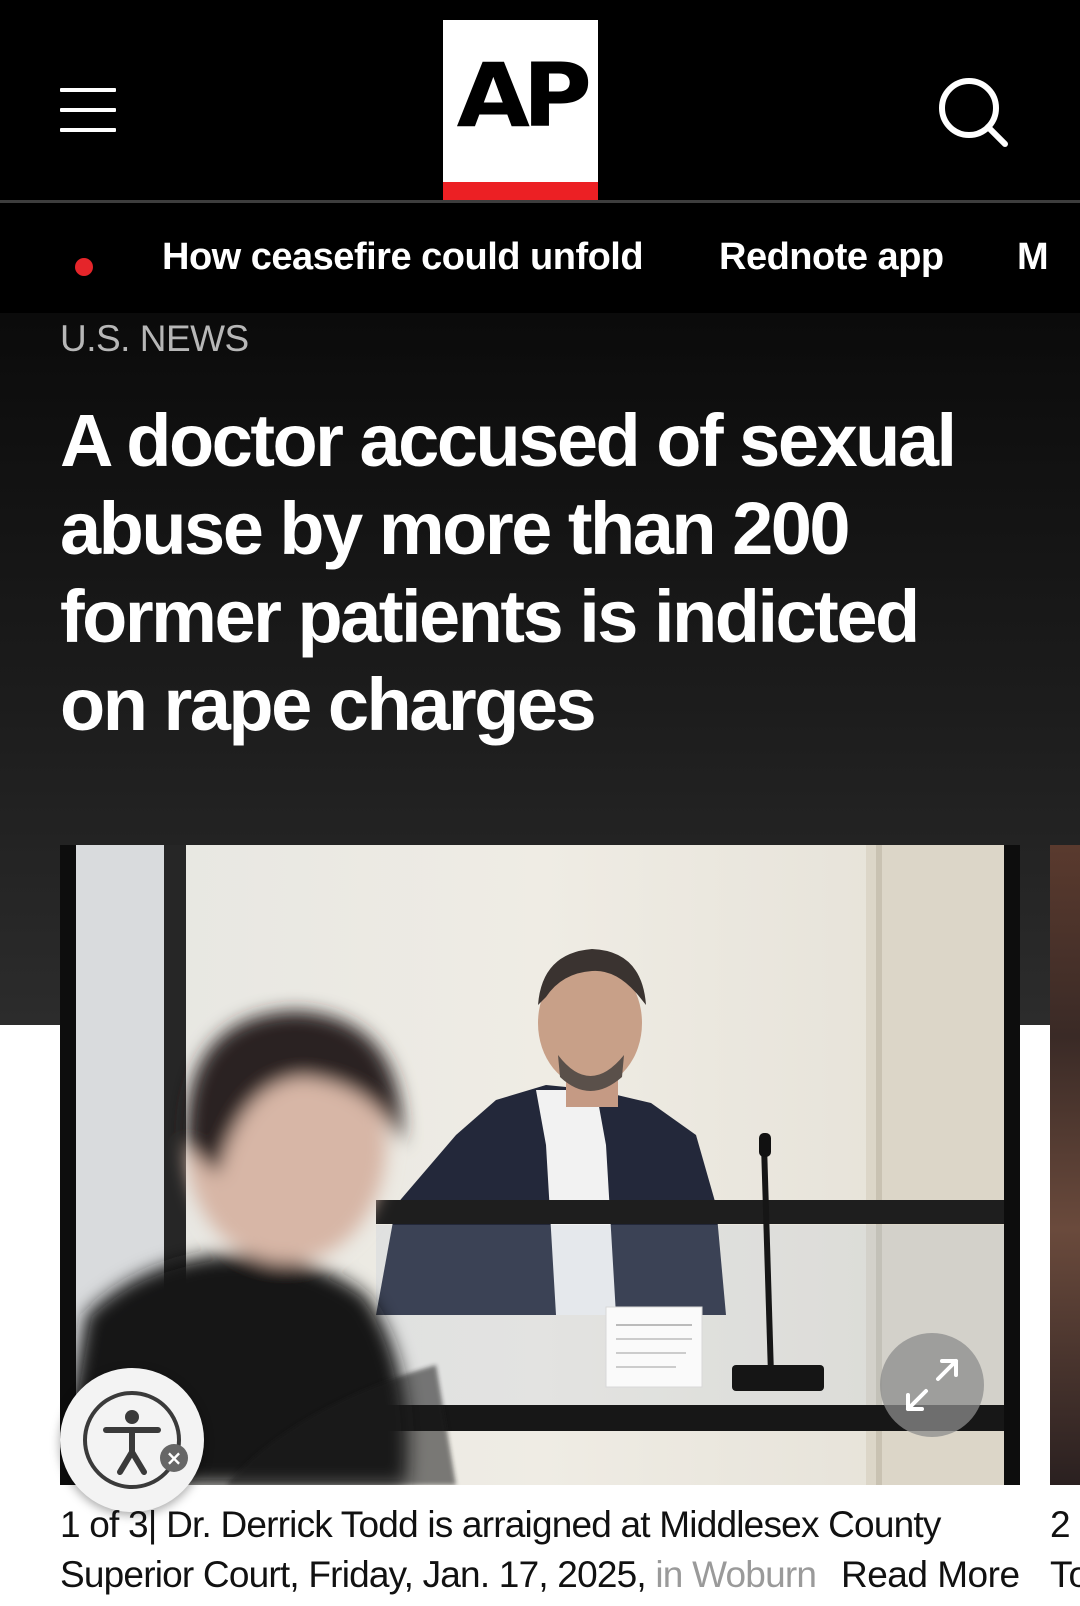 The width and height of the screenshot is (1080, 1606). Describe the element at coordinates (104, 1524) in the screenshot. I see `gallery-counter: 1 of 3` at that location.